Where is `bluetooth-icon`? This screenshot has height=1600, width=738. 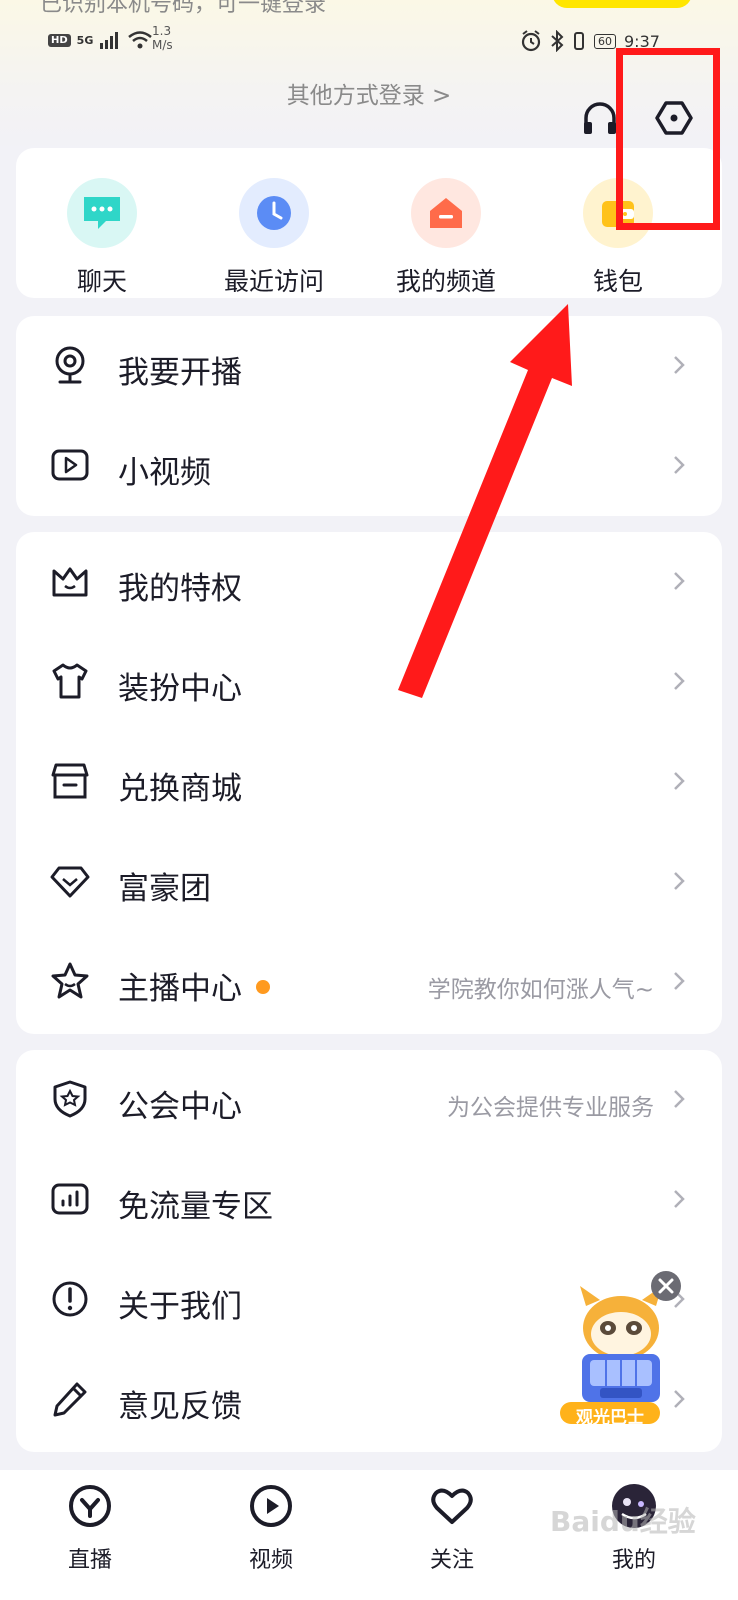 bluetooth-icon is located at coordinates (557, 41).